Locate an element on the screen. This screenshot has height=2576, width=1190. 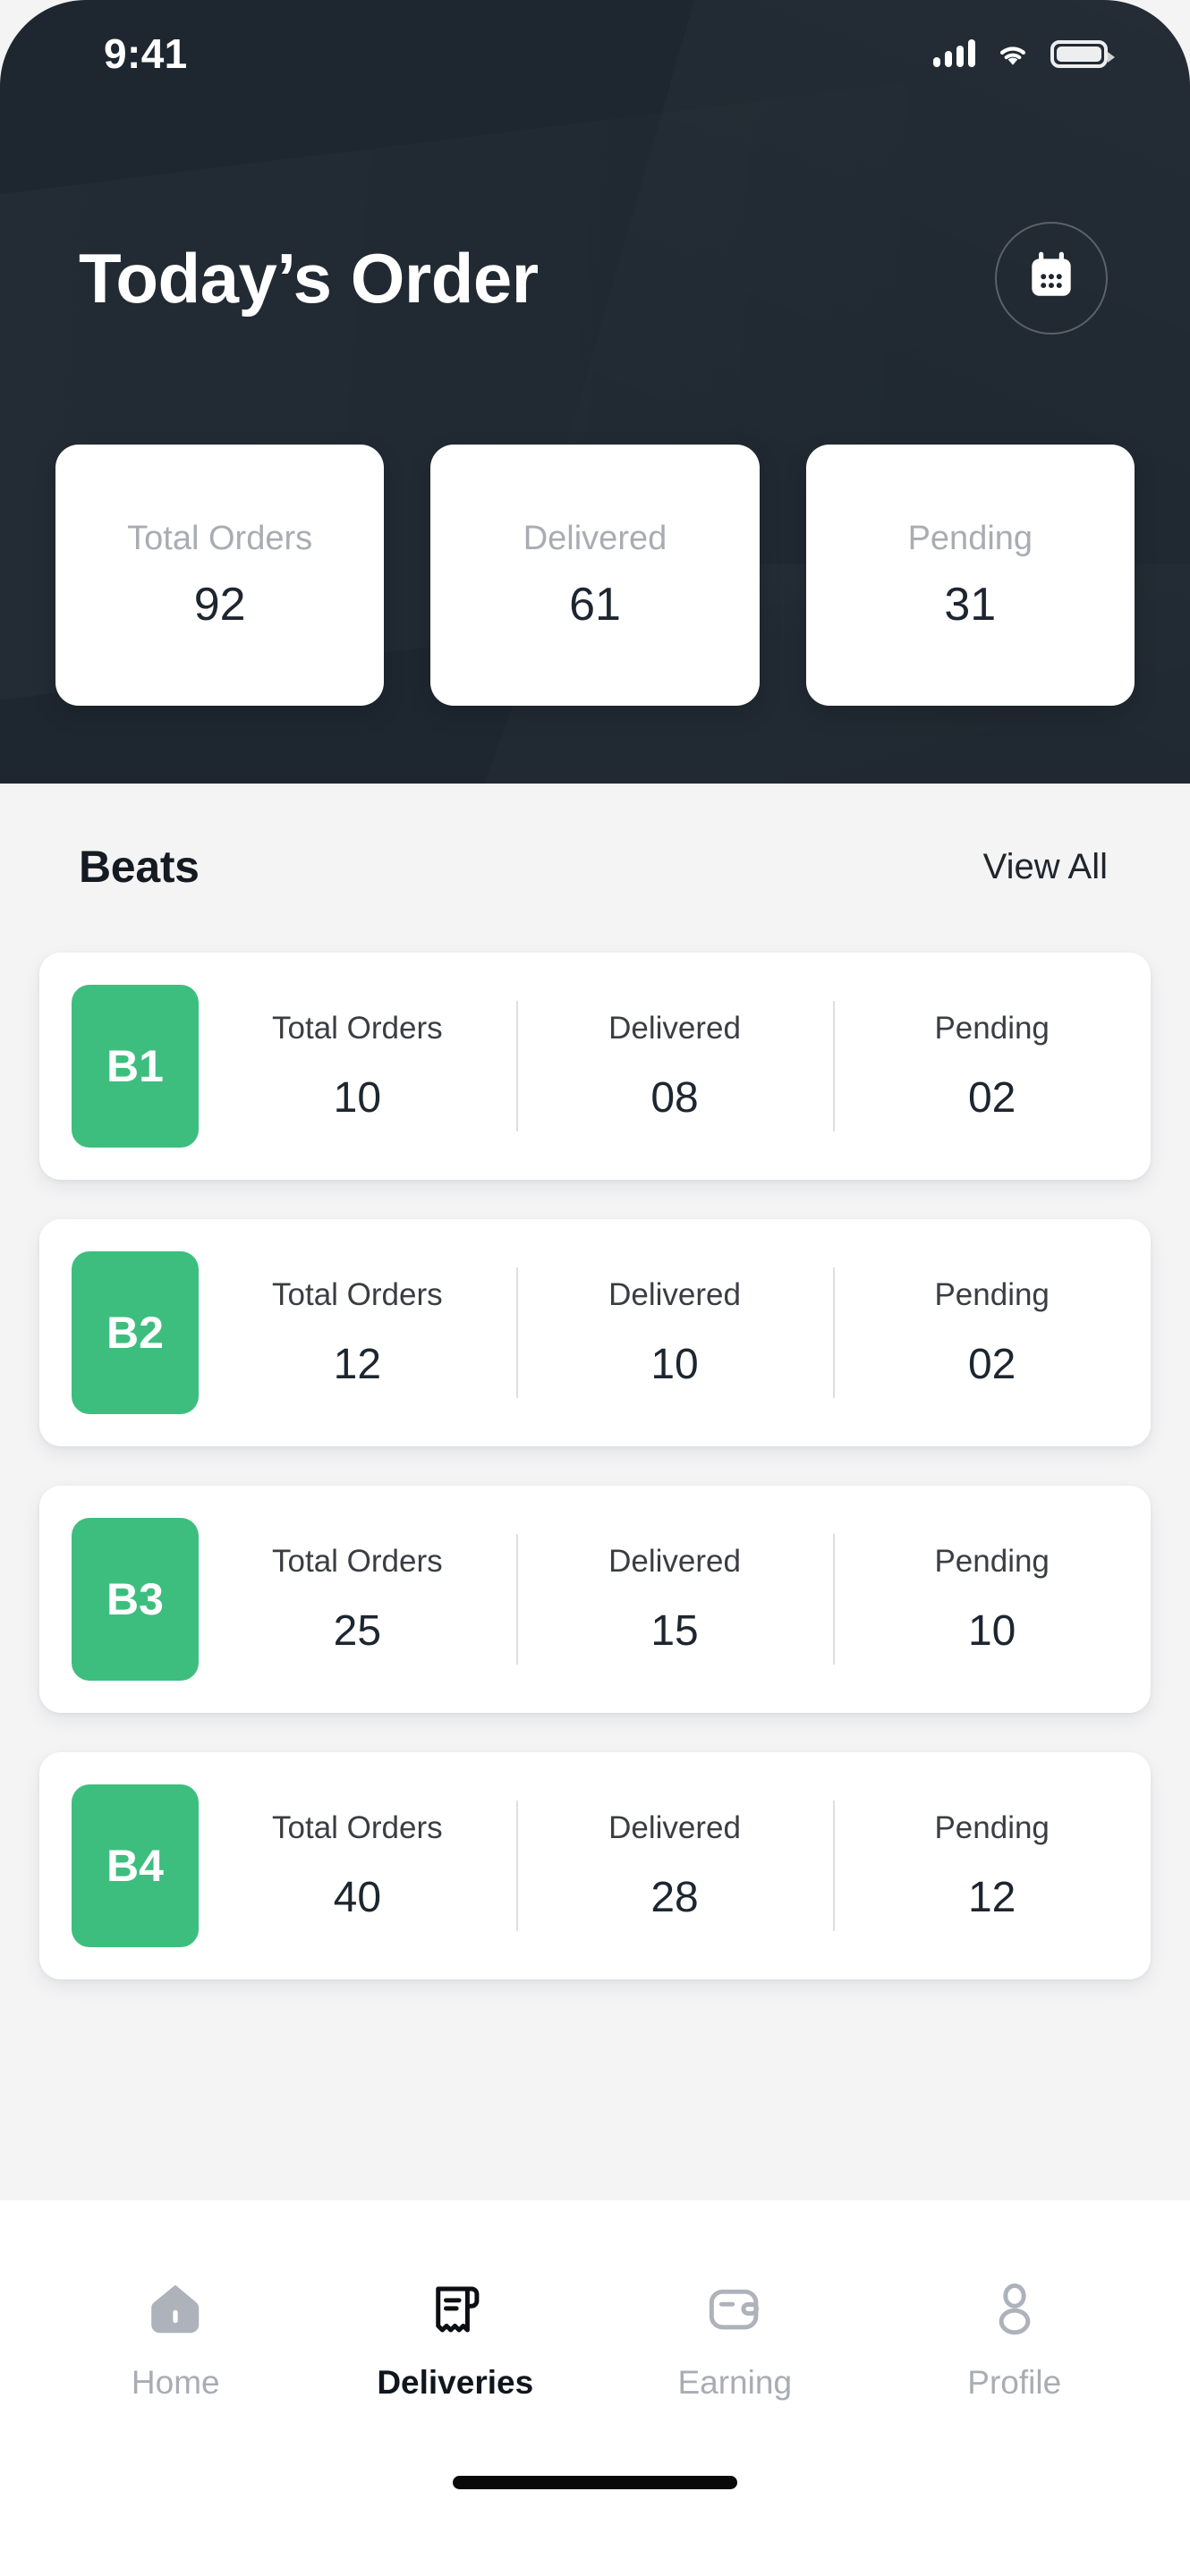
beat-badge: B1 is located at coordinates (135, 1066).